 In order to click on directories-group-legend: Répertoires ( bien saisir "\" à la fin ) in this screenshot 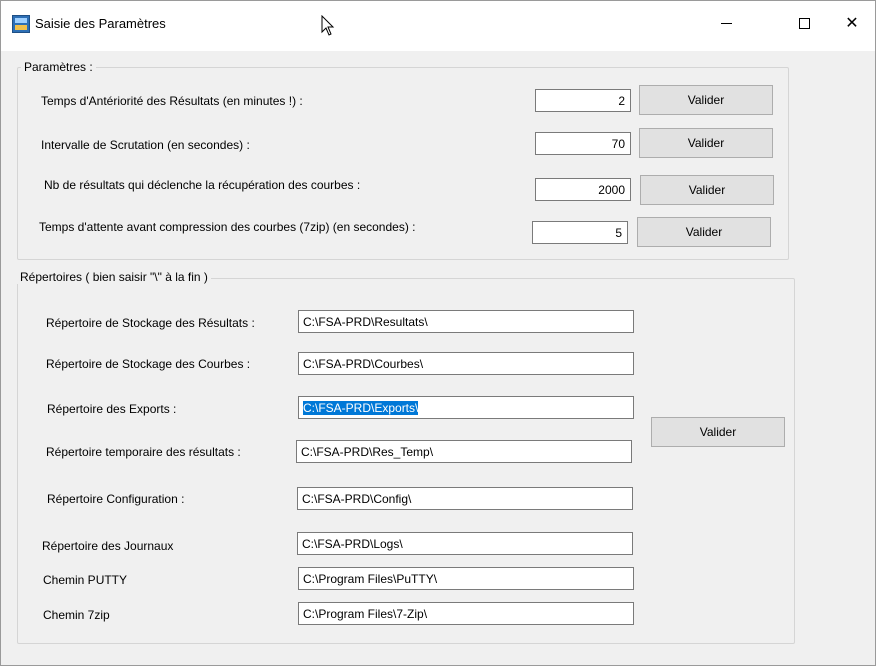, I will do `click(114, 277)`.